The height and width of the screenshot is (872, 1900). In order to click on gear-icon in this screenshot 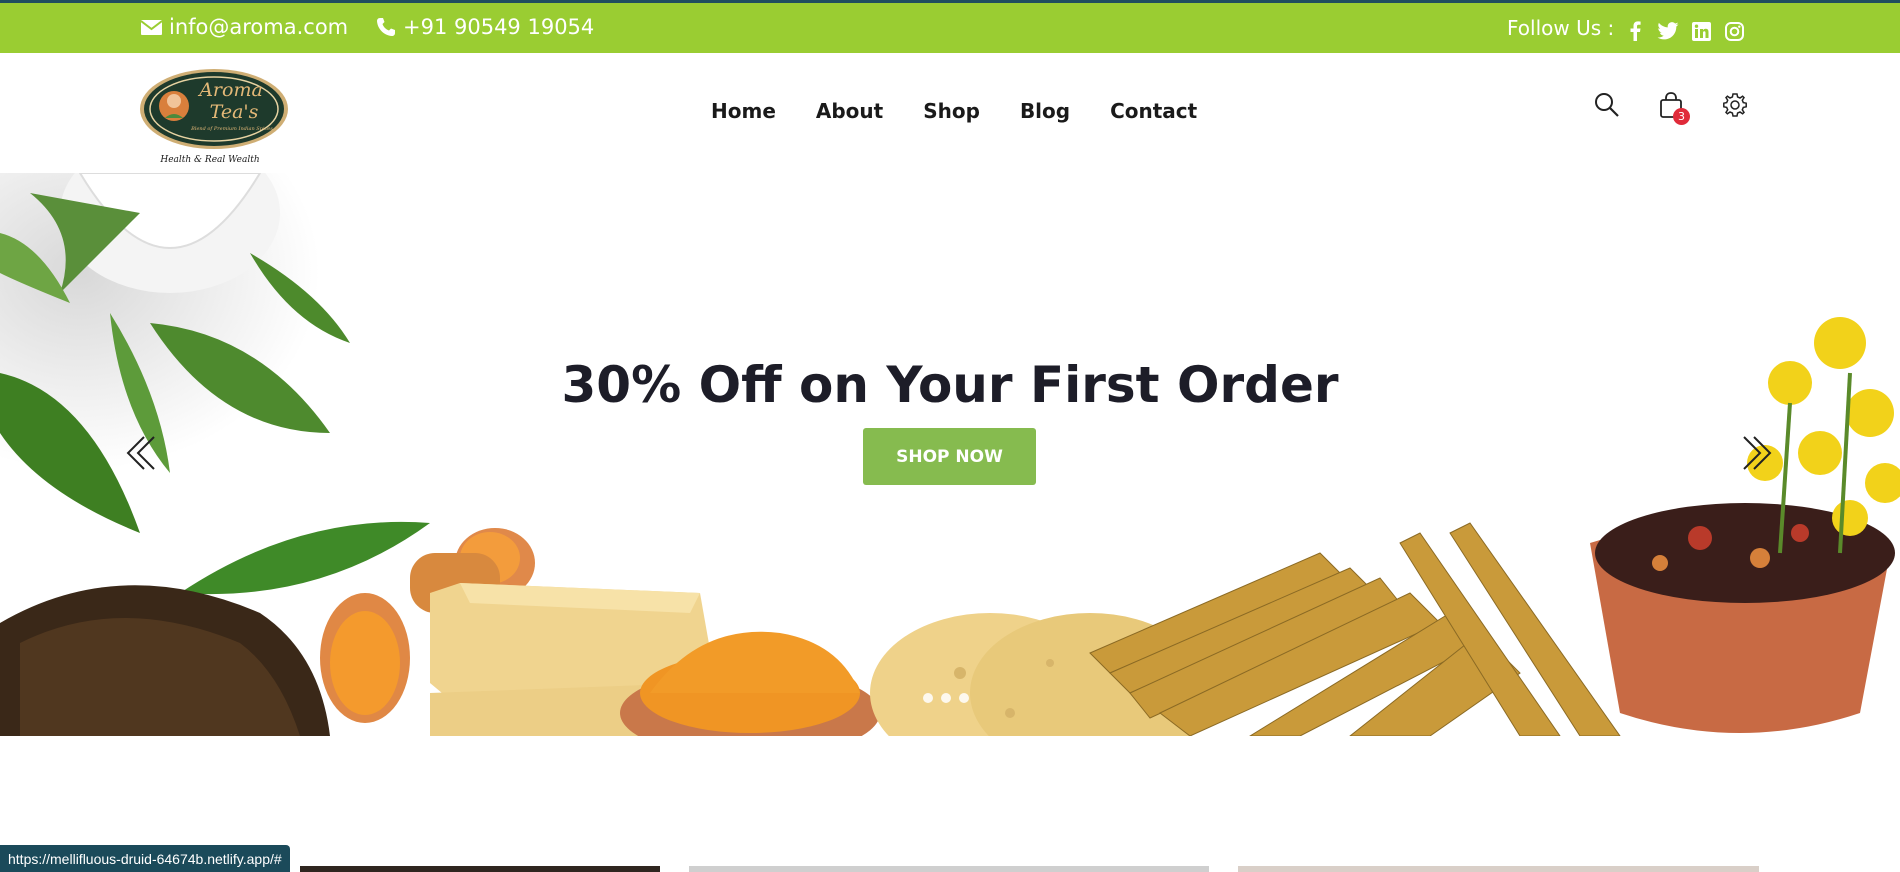, I will do `click(1735, 105)`.